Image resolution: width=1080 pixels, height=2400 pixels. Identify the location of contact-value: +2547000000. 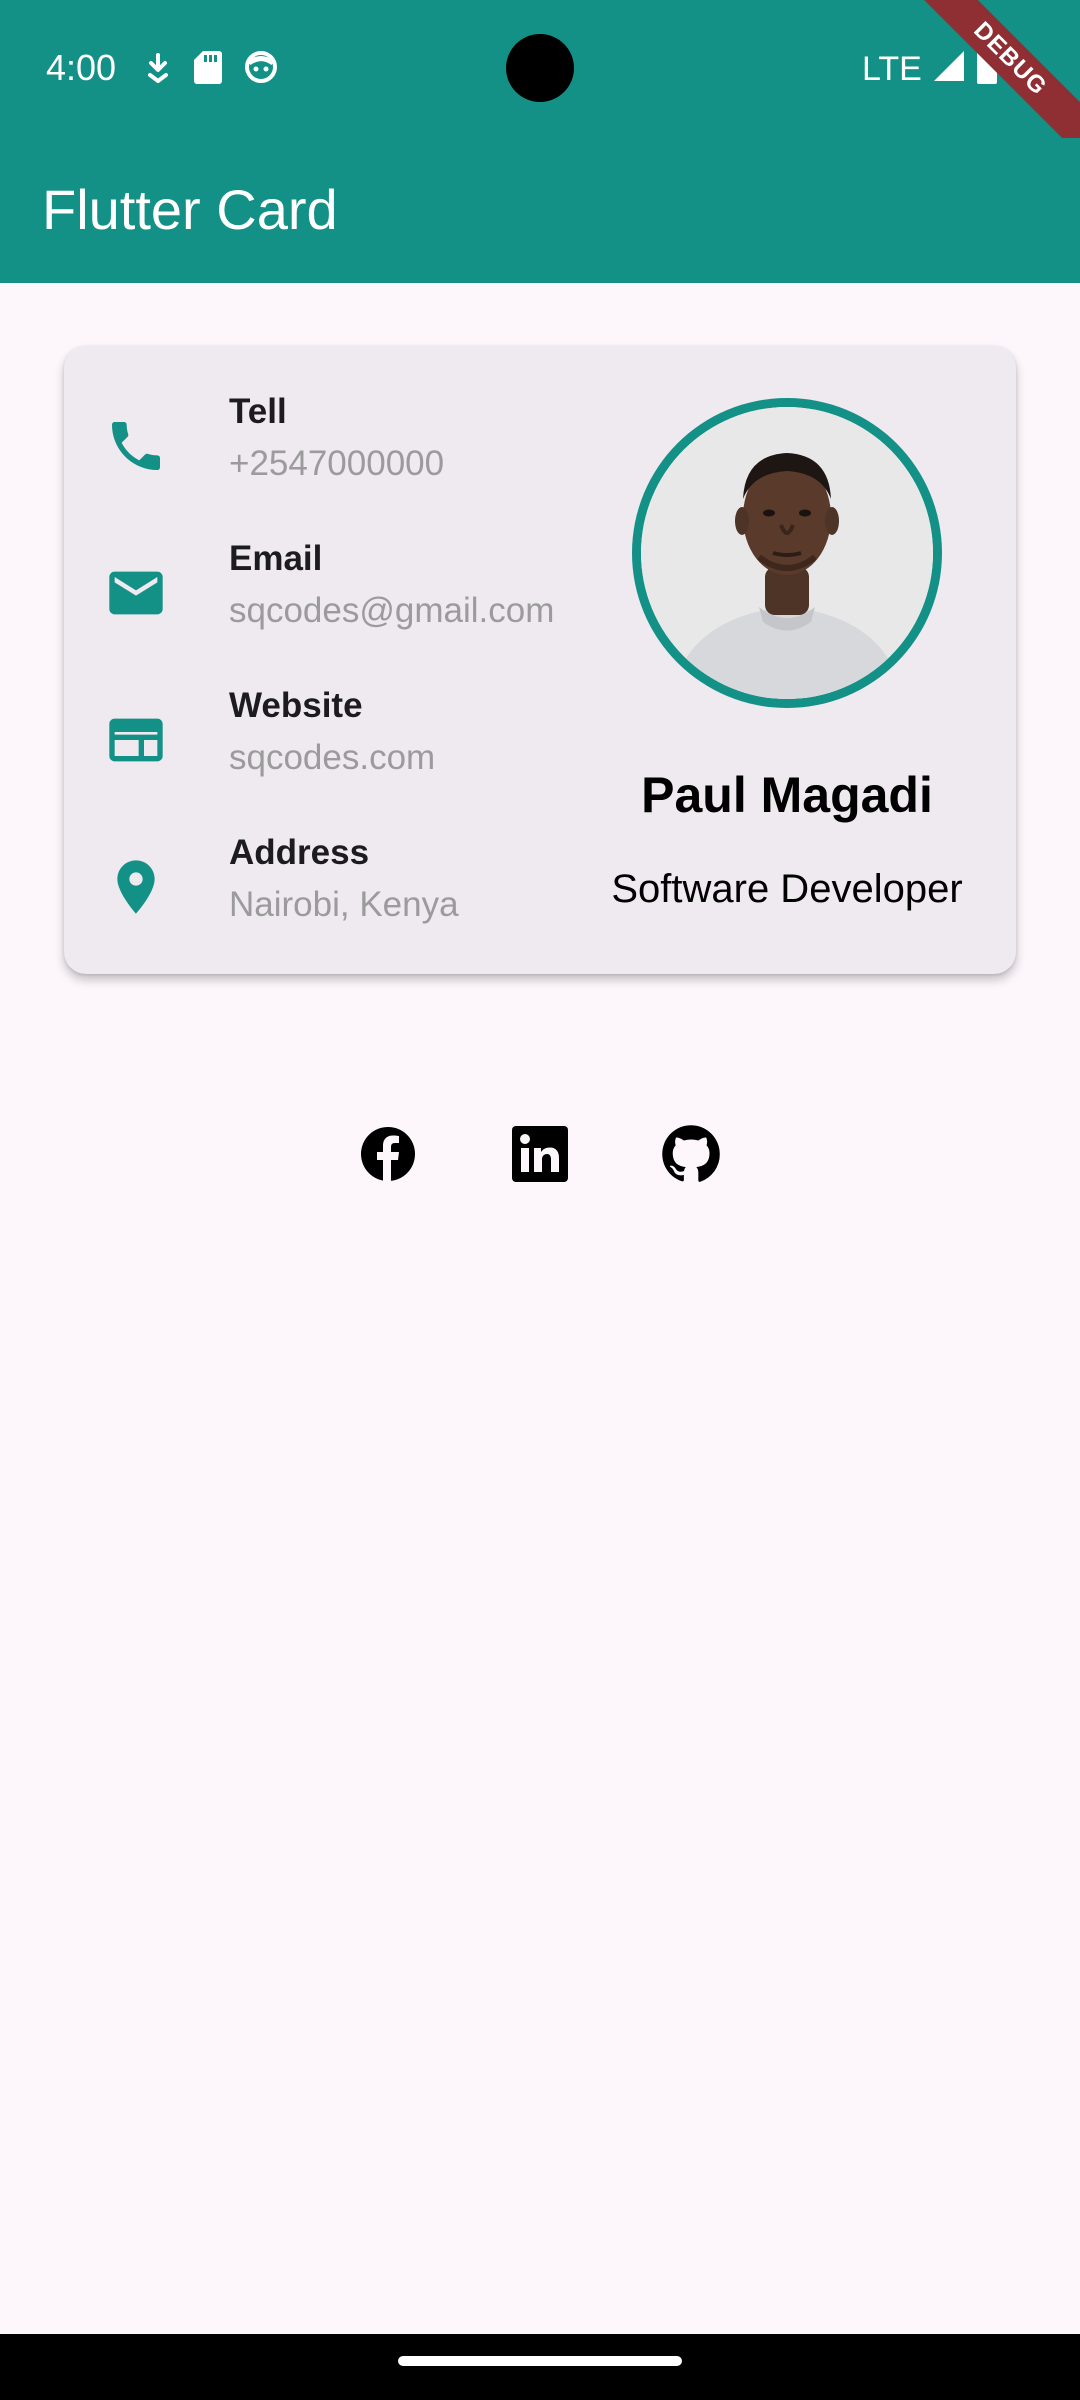
(337, 463).